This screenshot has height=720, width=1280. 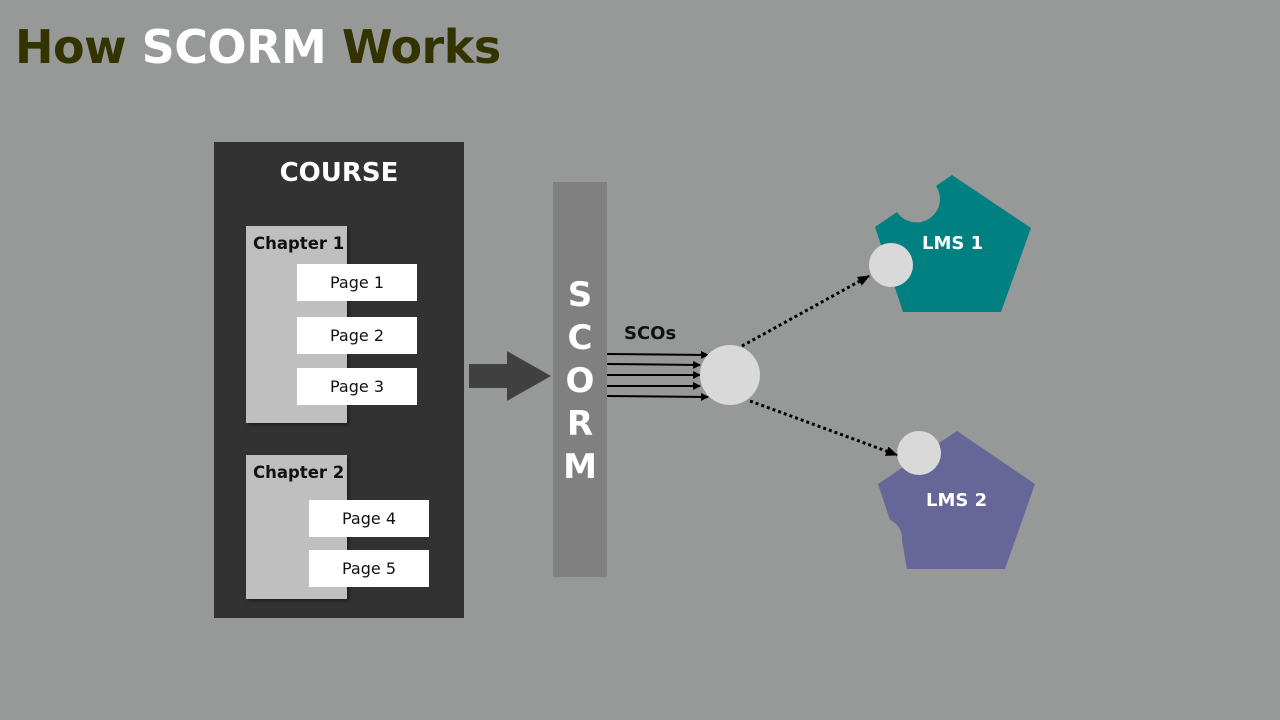 I want to click on lms-1-connector, so click(x=891, y=265).